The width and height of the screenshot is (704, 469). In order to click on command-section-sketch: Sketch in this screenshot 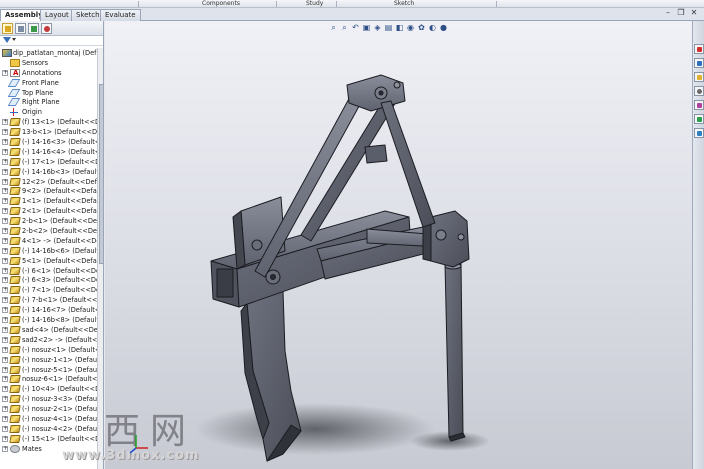, I will do `click(404, 4)`.